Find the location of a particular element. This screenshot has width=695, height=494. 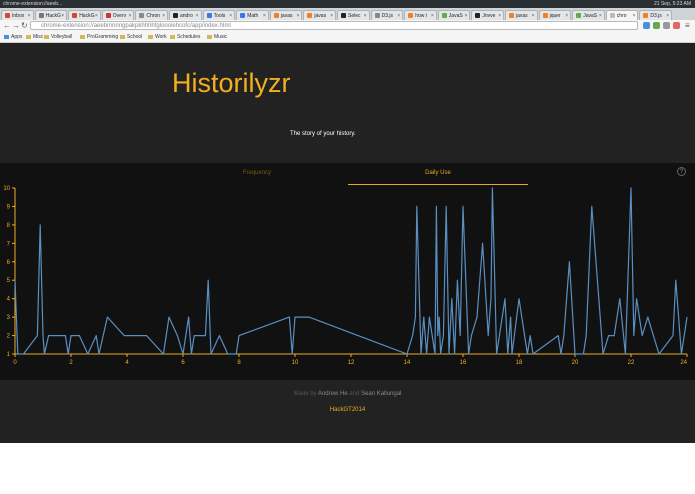

apps-bookmark: Apps is located at coordinates (13, 37).